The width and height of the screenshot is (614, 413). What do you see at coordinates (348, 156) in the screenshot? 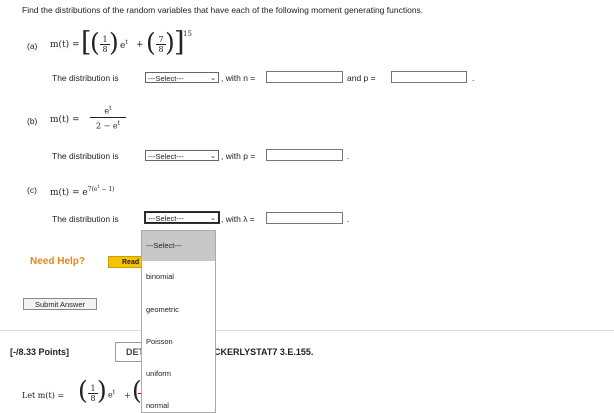
I see `part-b-end: .` at bounding box center [348, 156].